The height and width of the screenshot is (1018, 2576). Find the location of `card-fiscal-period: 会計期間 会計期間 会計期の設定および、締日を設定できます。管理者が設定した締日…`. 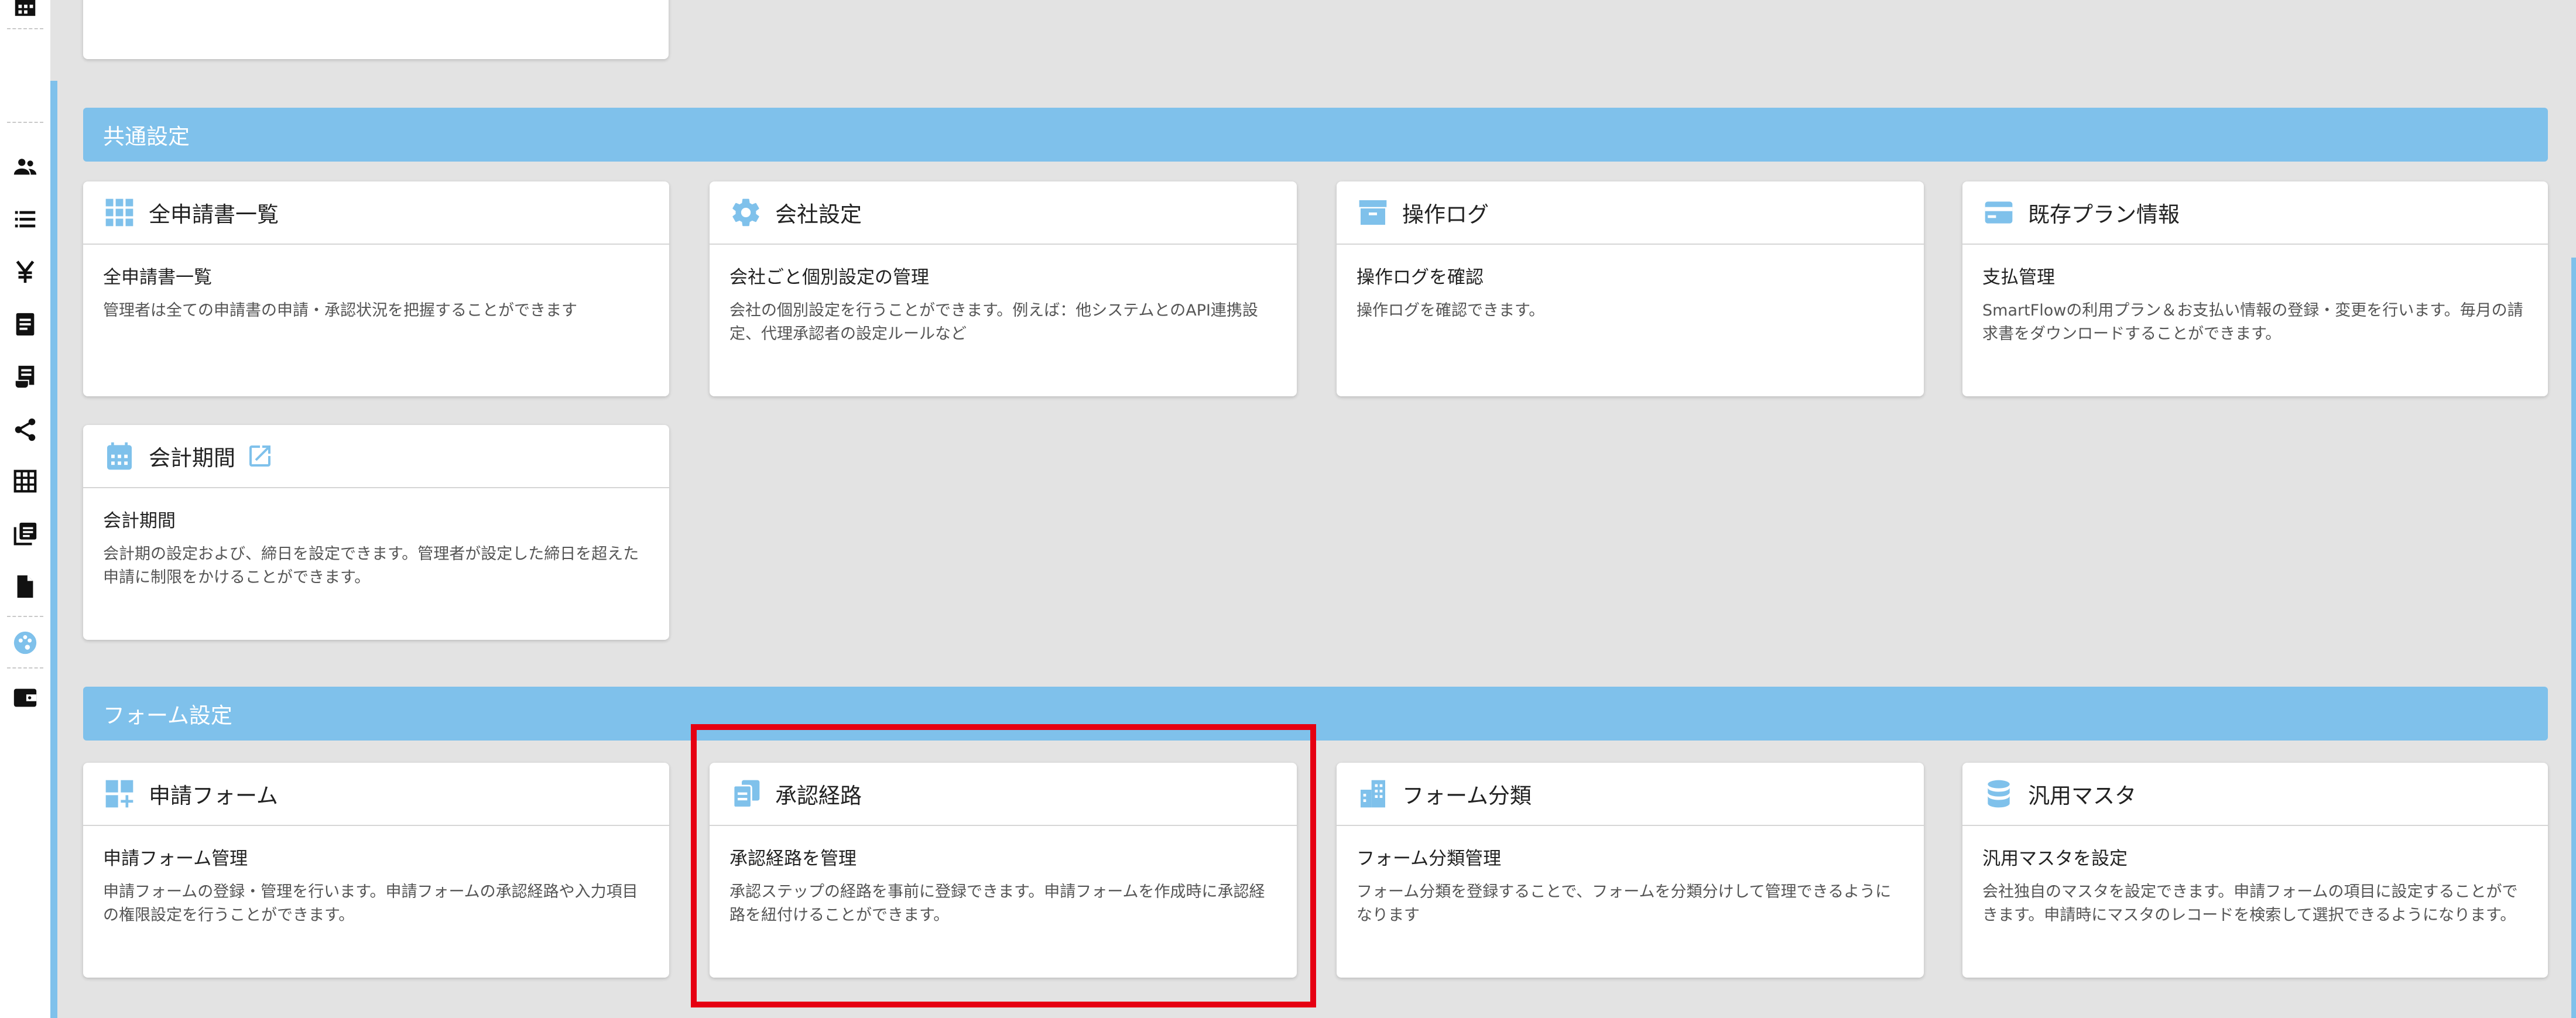

card-fiscal-period: 会計期間 会計期間 会計期の設定および、締日を設定できます。管理者が設定した締日… is located at coordinates (376, 532).